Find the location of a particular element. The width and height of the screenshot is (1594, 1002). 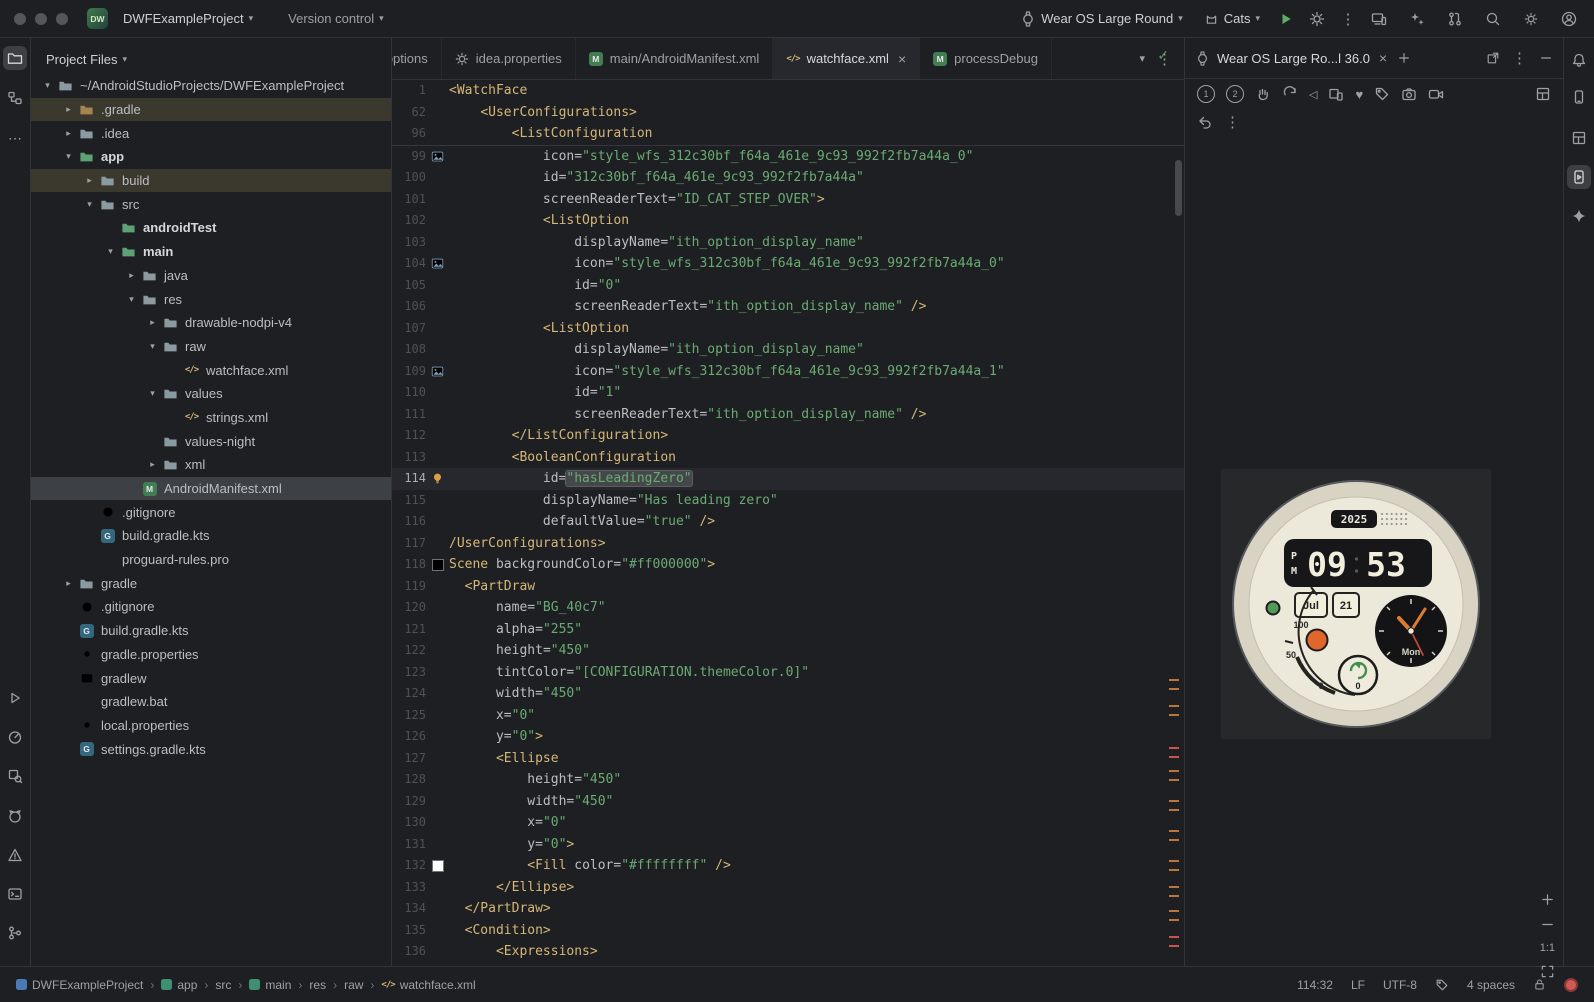

run-icon is located at coordinates (15, 698).